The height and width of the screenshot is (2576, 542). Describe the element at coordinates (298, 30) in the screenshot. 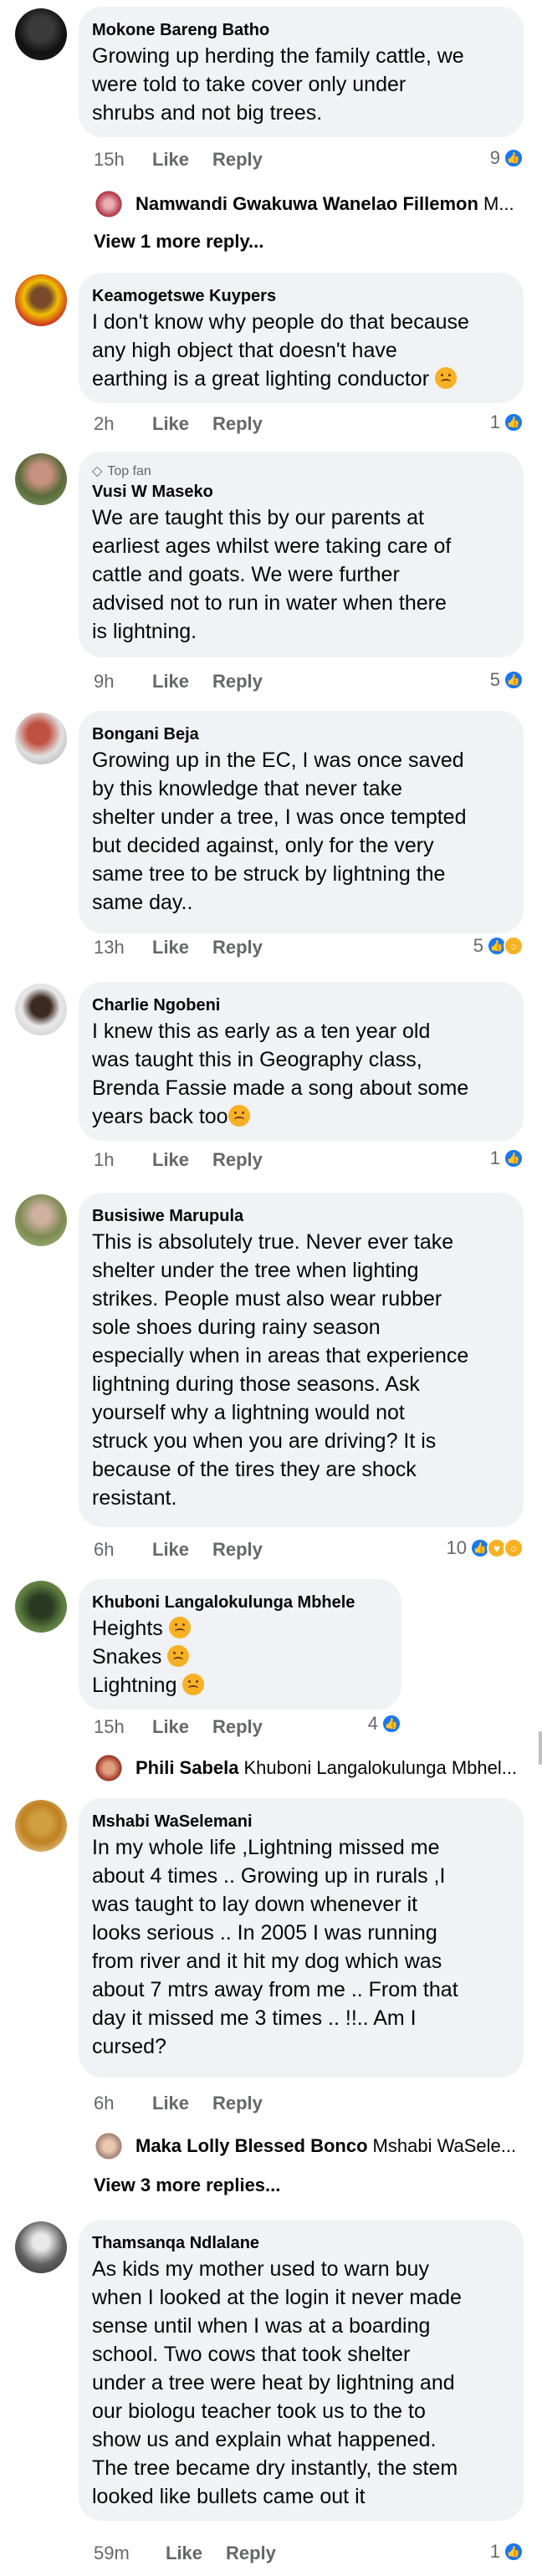

I see `comment-author: Mokone Bareng Batho` at that location.